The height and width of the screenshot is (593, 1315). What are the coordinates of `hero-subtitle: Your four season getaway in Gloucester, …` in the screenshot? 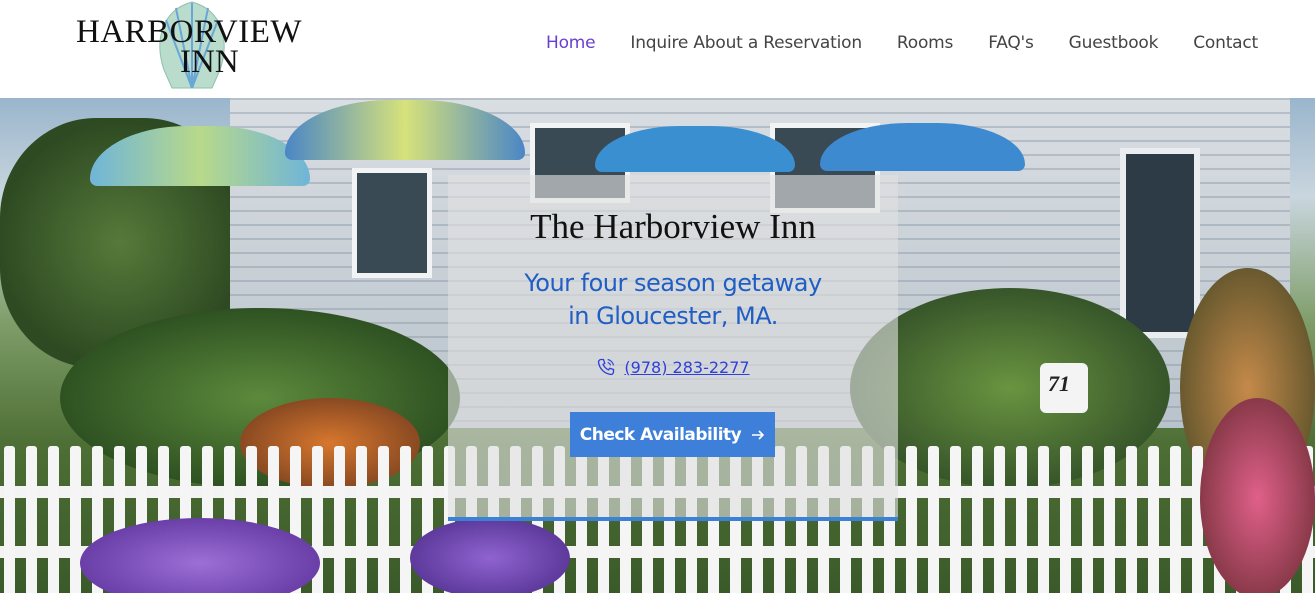 It's located at (673, 300).